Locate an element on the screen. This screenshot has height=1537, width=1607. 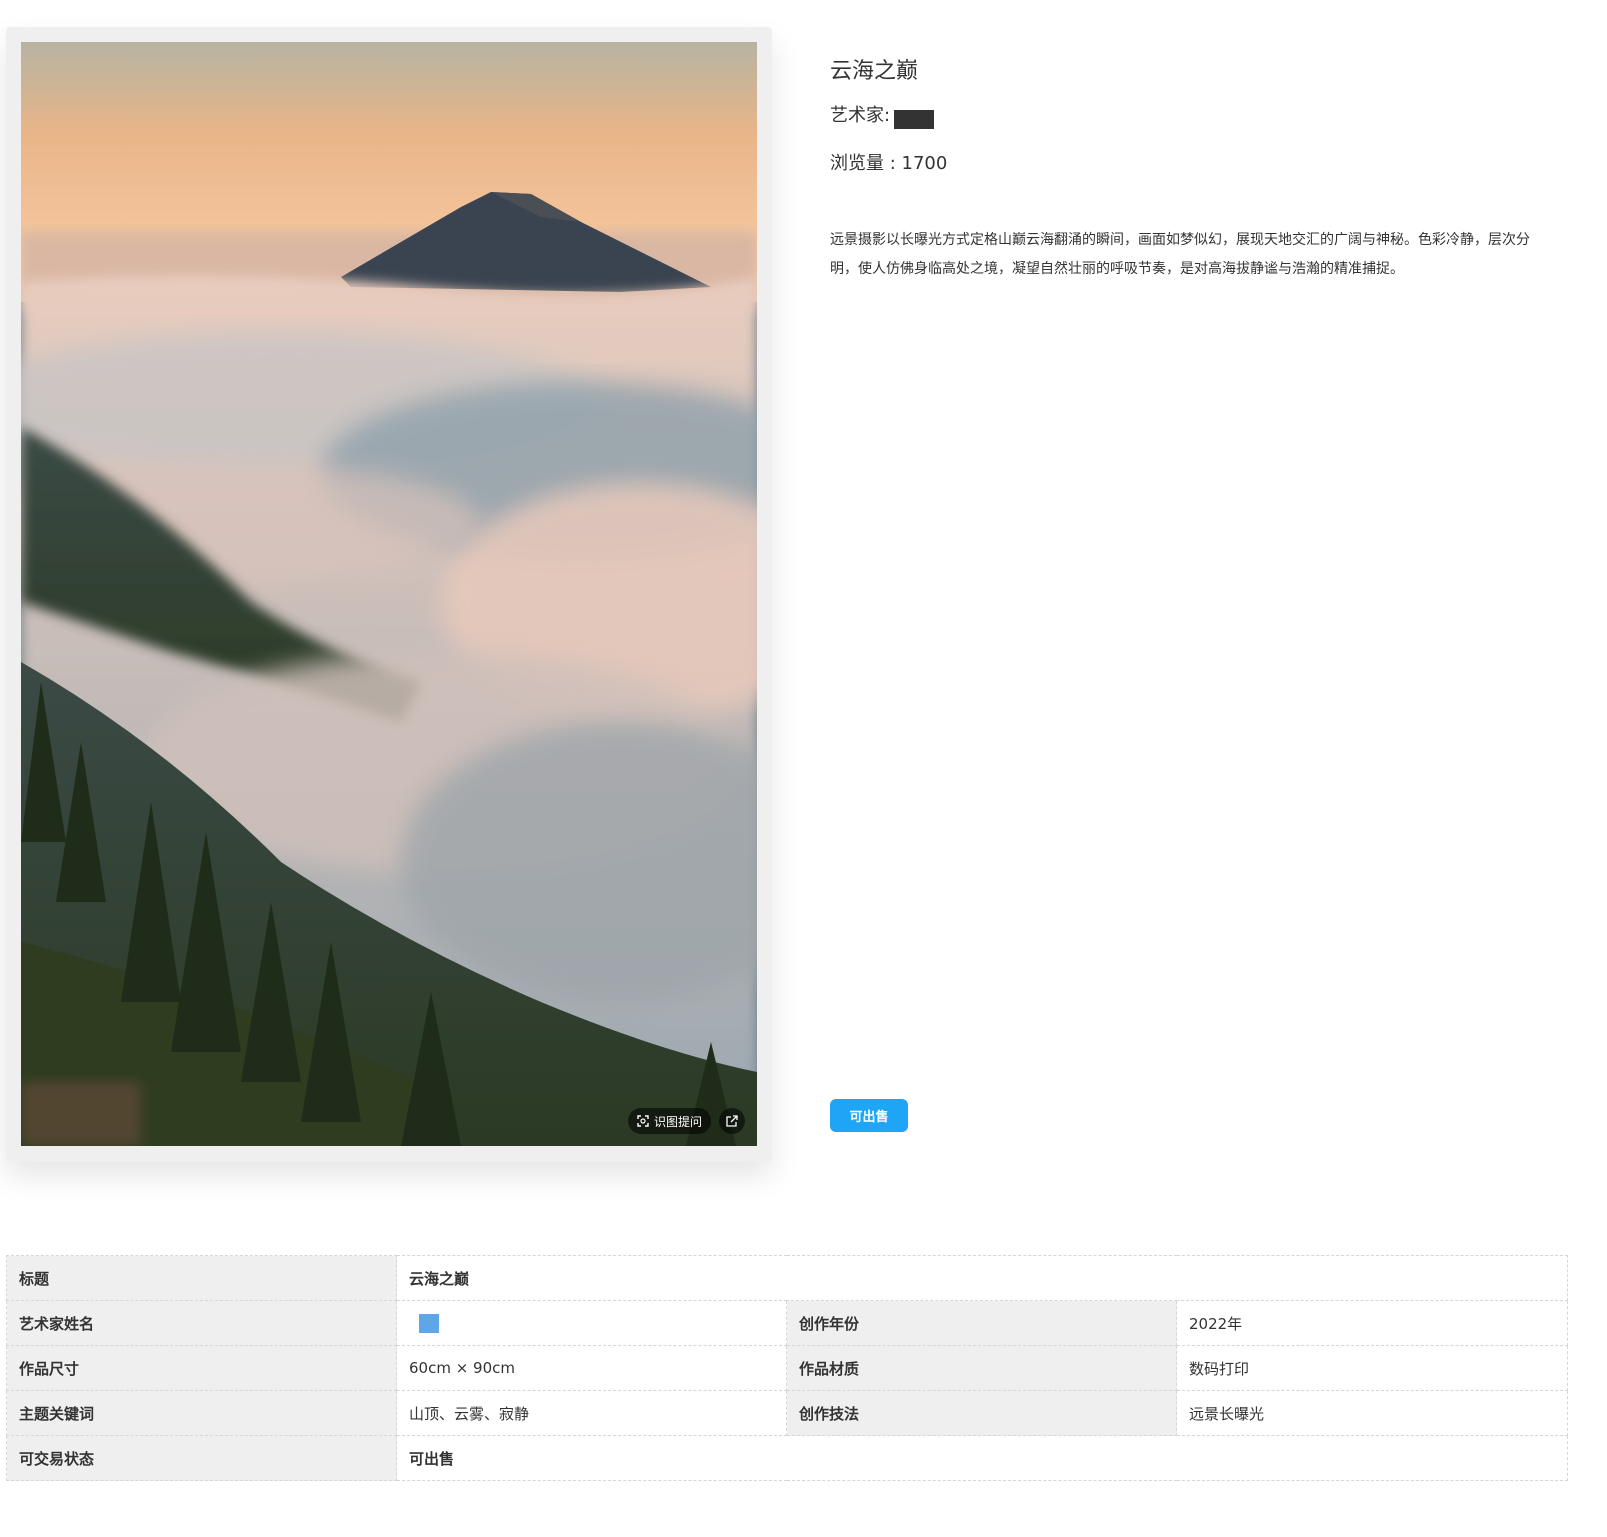
size-label: 作品尺寸 is located at coordinates (201, 1368).